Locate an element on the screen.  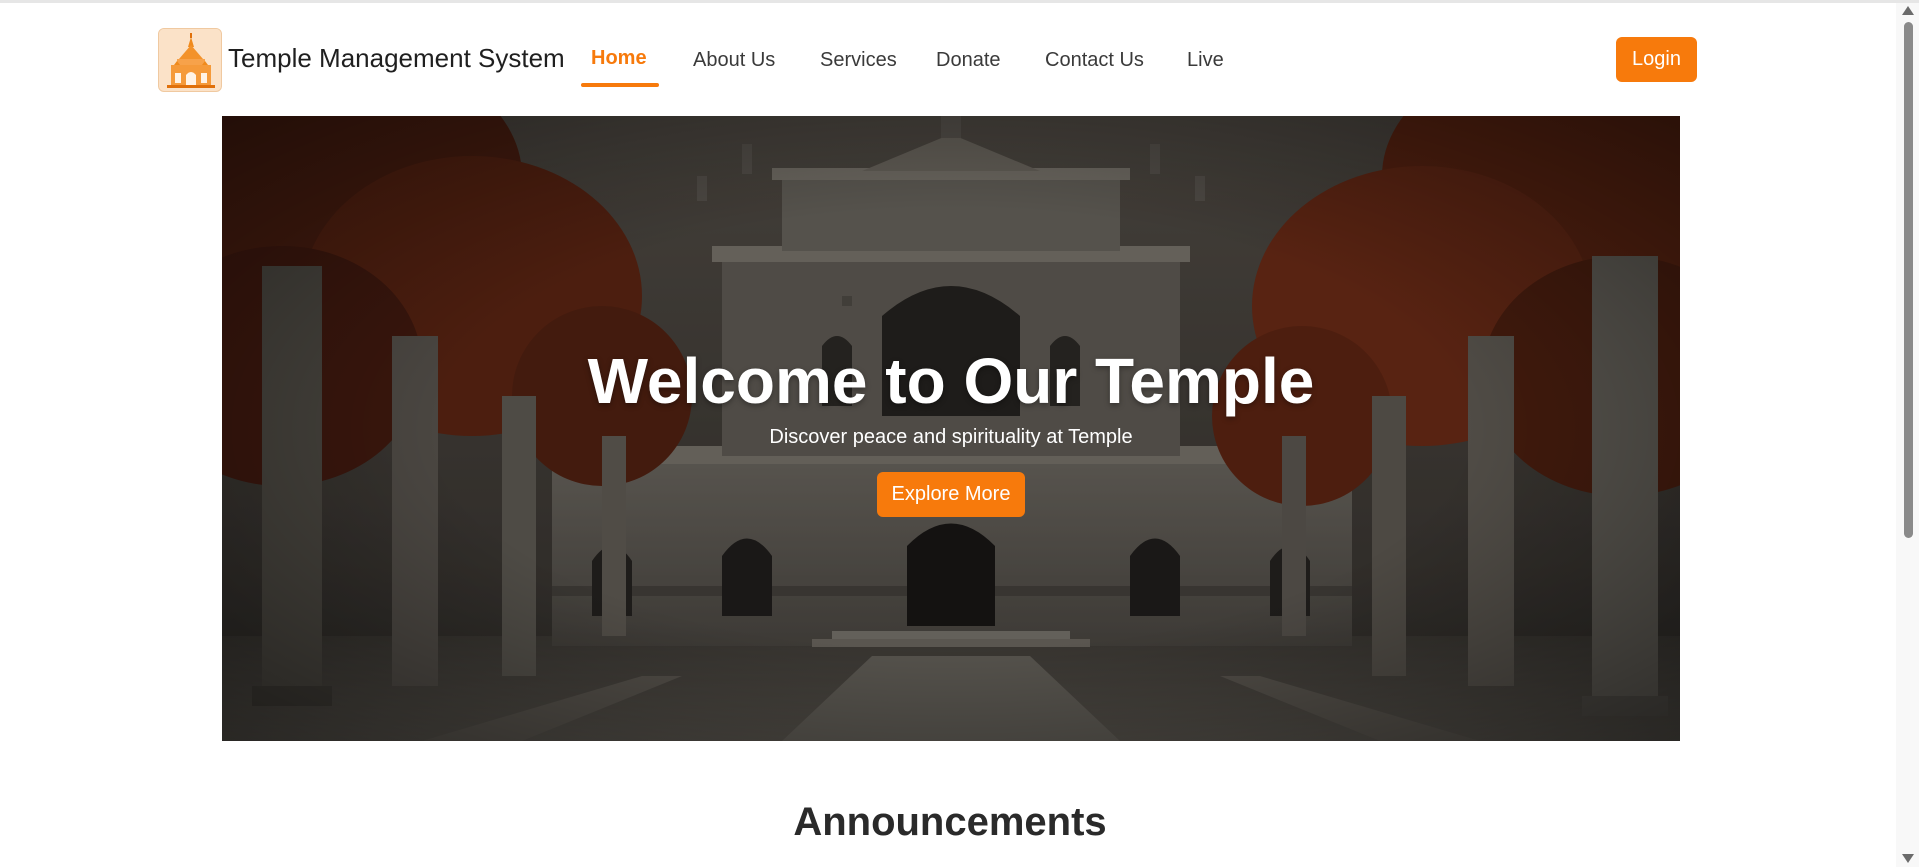
nav-link-contact-us: Contact Us is located at coordinates (1094, 60).